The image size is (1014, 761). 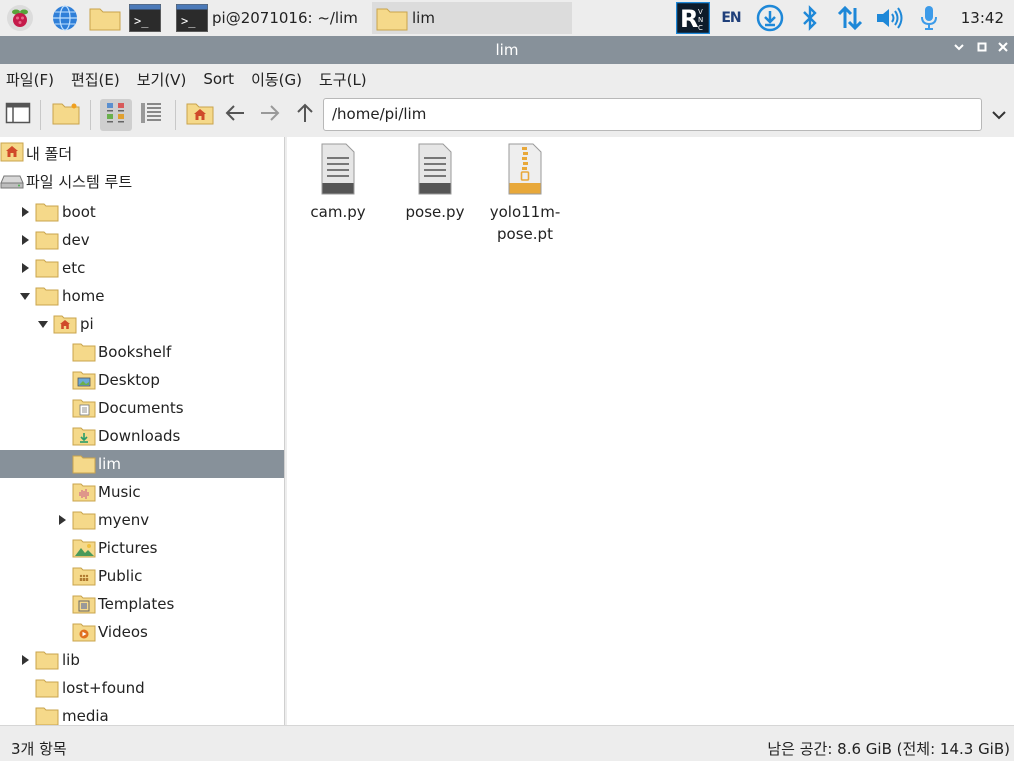 What do you see at coordinates (770, 18) in the screenshot?
I see `updater-icon` at bounding box center [770, 18].